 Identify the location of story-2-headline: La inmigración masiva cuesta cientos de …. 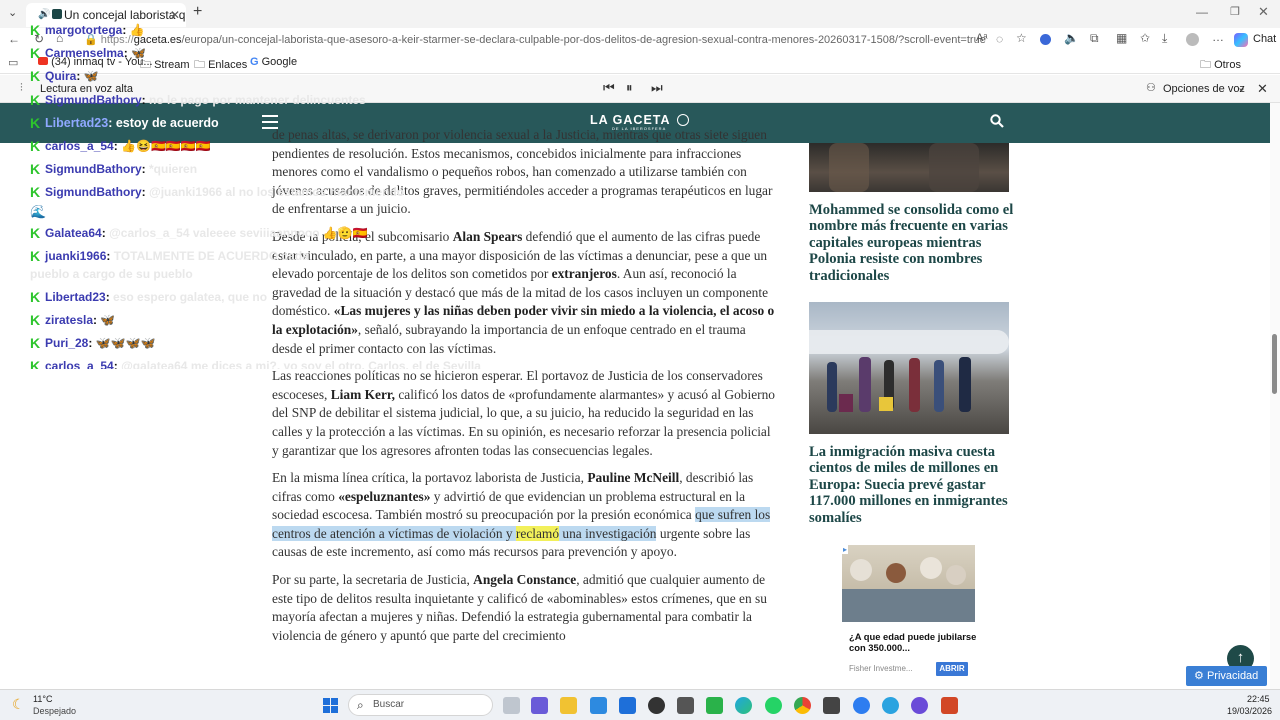
(914, 485).